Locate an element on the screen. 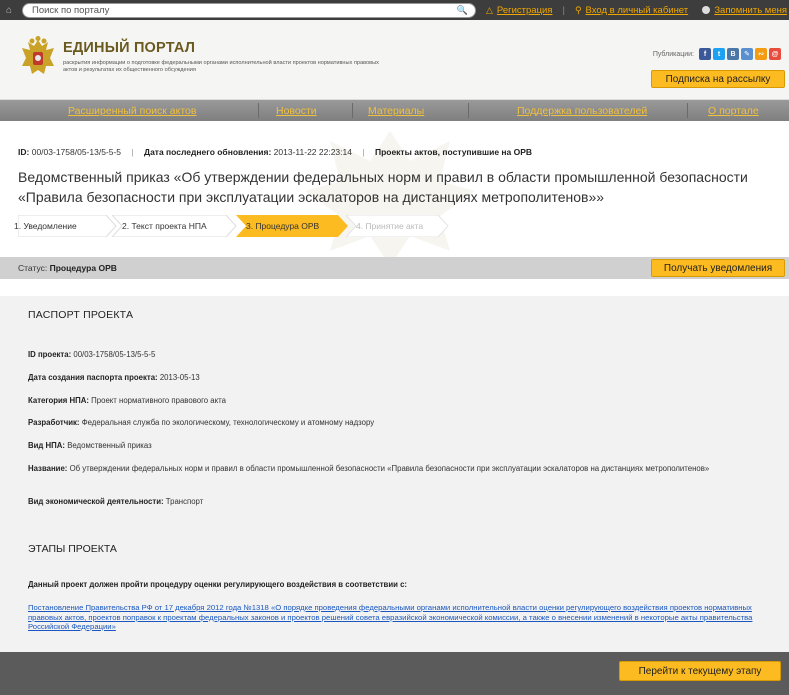 The height and width of the screenshot is (695, 789). field-value: Ведомственный приказ is located at coordinates (109, 445).